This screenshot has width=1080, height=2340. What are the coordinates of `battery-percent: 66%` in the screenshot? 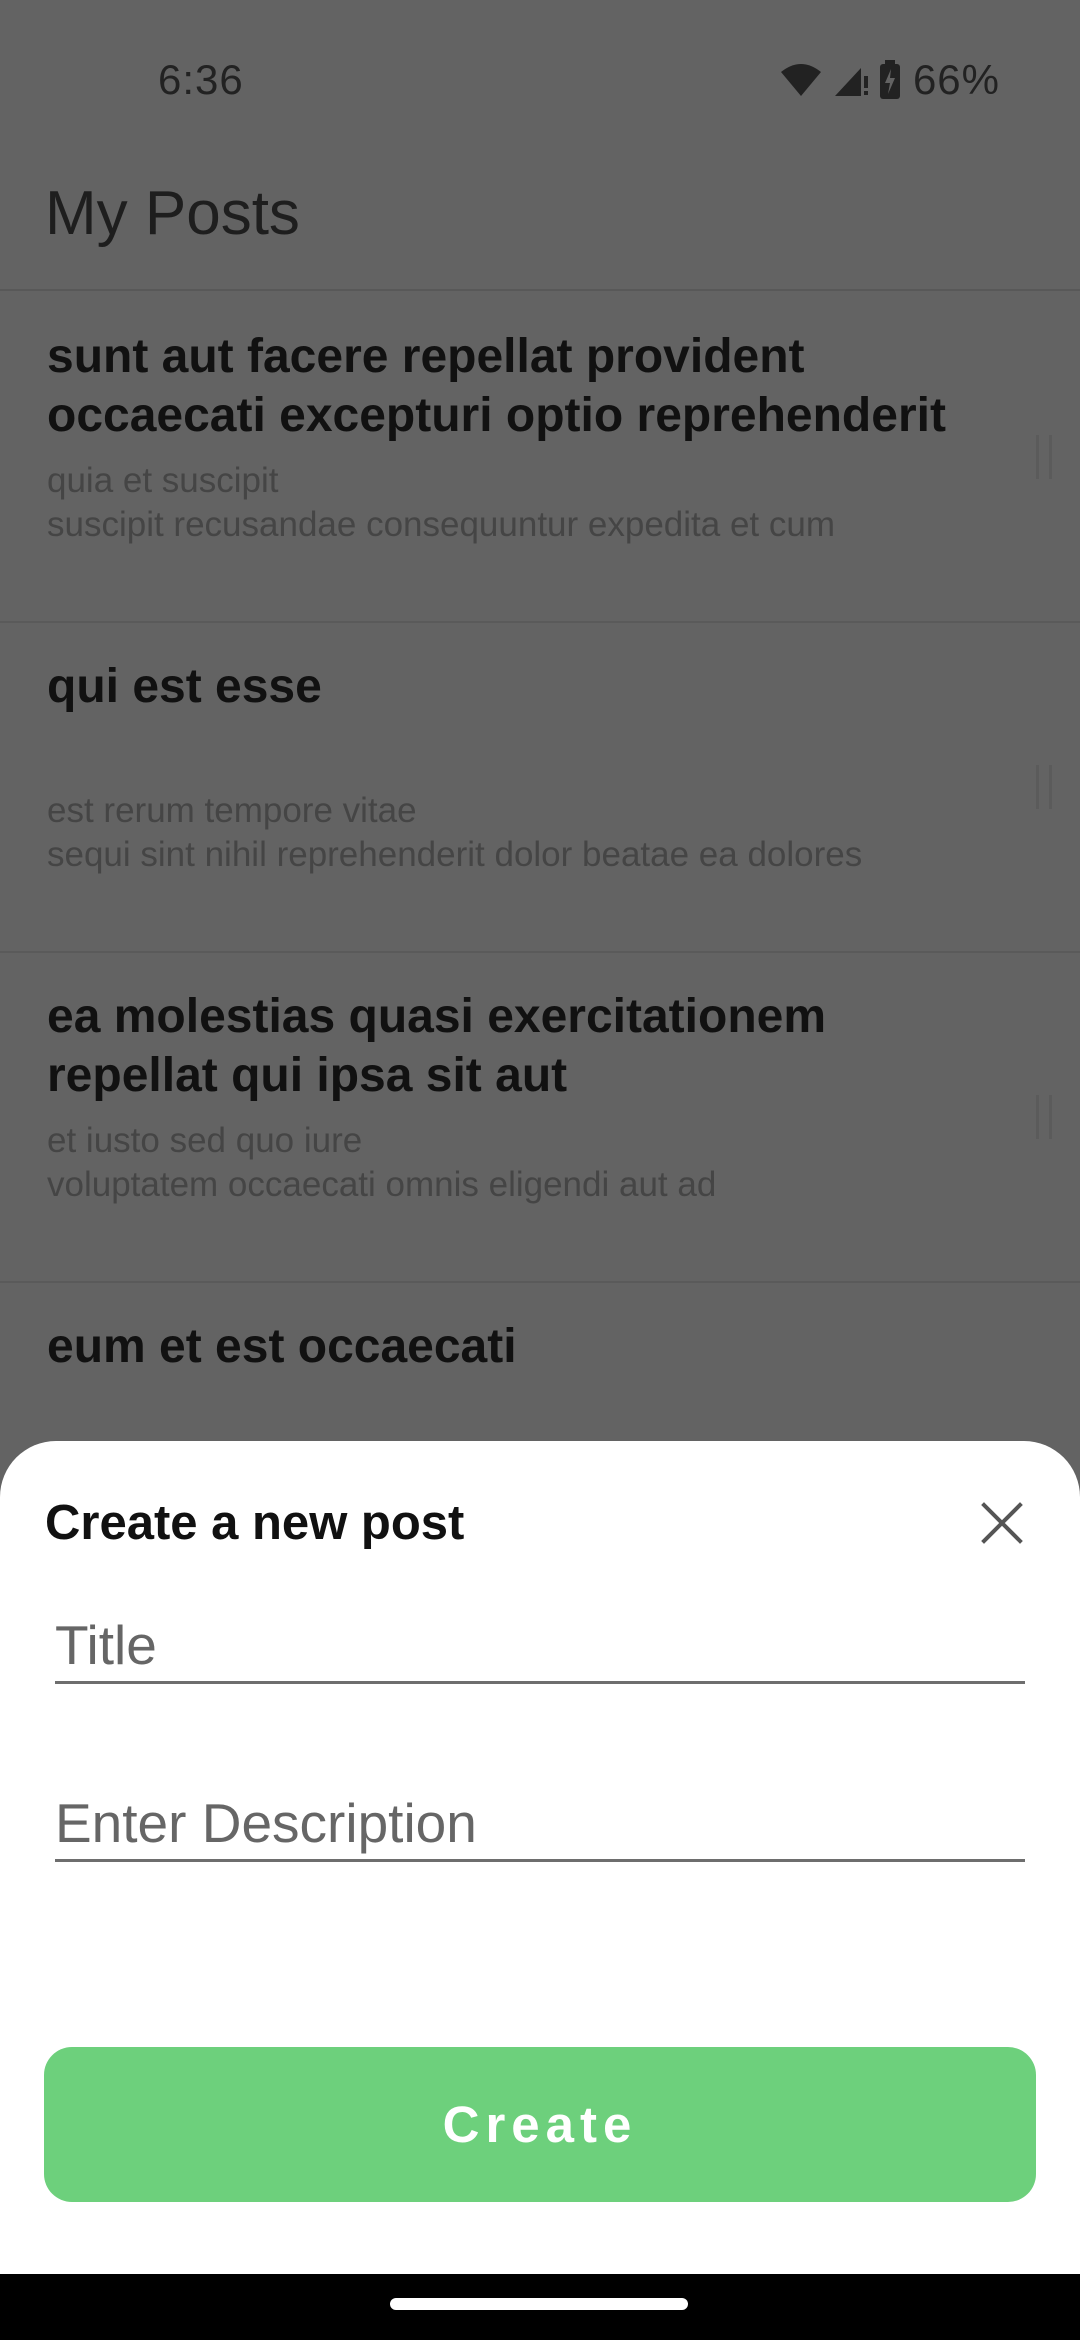 It's located at (956, 79).